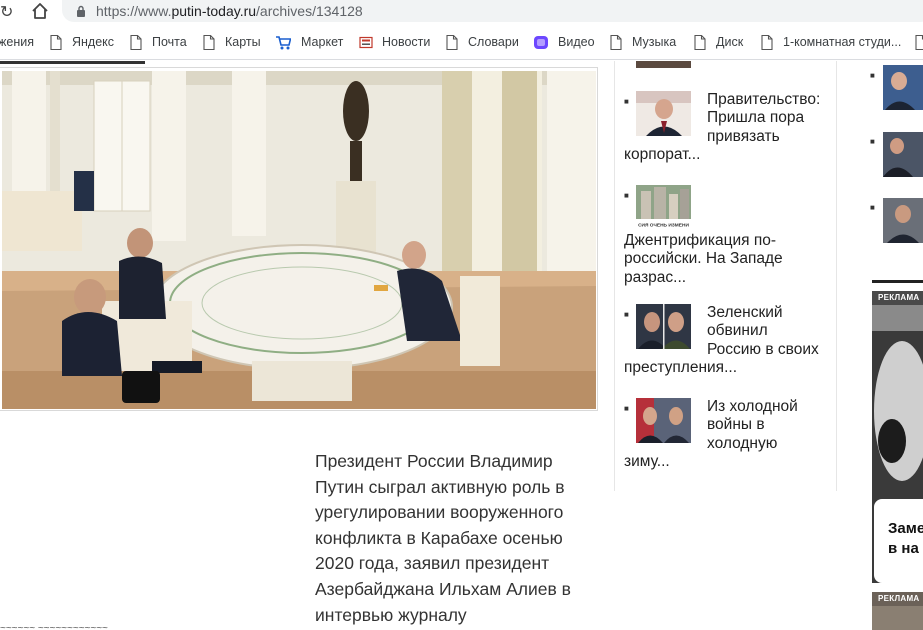 The height and width of the screenshot is (630, 923). What do you see at coordinates (309, 11) in the screenshot?
I see `url-path: /archives/134128` at bounding box center [309, 11].